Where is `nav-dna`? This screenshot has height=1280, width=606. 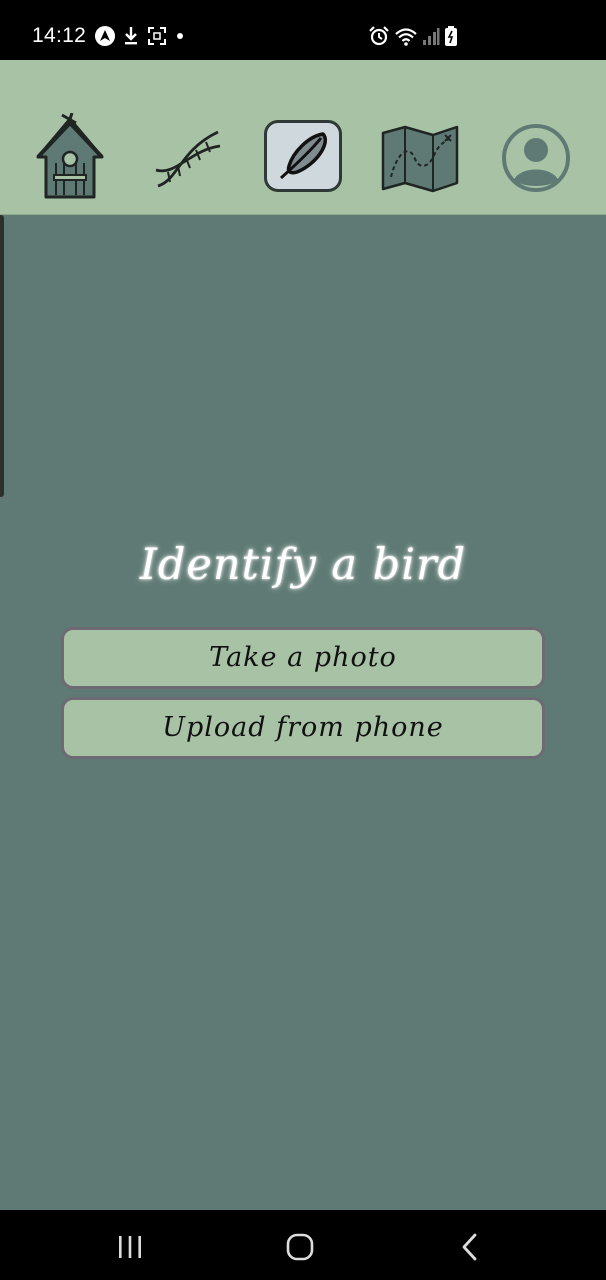 nav-dna is located at coordinates (188, 158).